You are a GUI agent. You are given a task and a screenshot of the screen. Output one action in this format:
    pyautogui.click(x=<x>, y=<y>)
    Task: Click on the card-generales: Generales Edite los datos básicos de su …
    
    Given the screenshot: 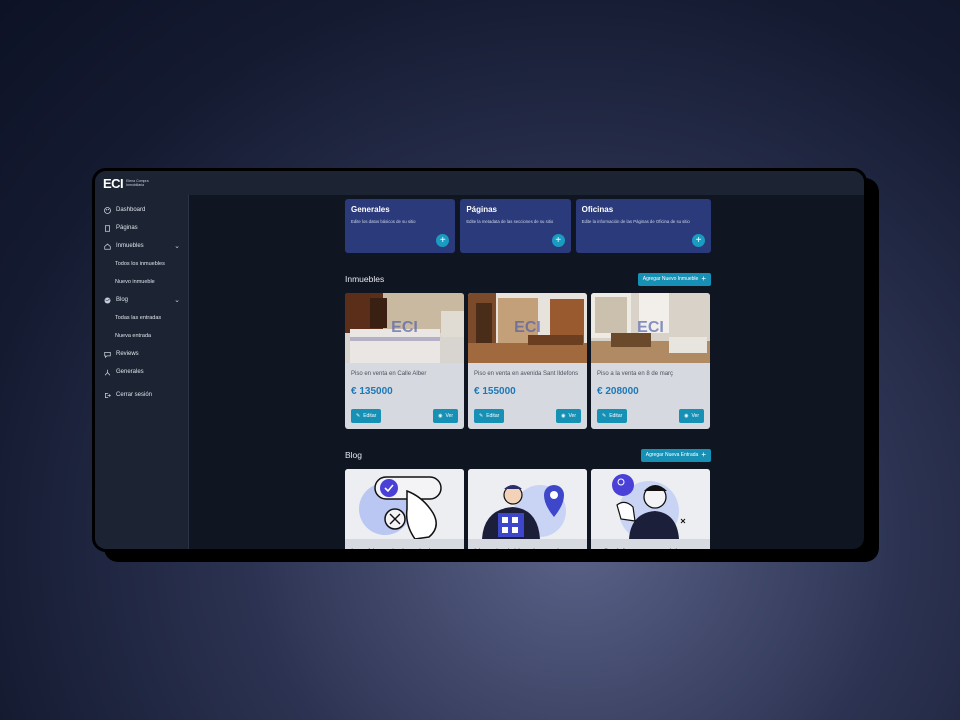 What is the action you would take?
    pyautogui.click(x=400, y=226)
    